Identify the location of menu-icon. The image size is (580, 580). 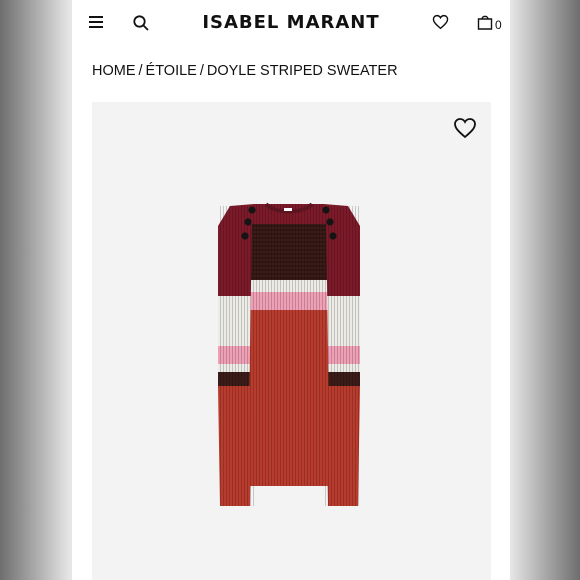
(96, 22).